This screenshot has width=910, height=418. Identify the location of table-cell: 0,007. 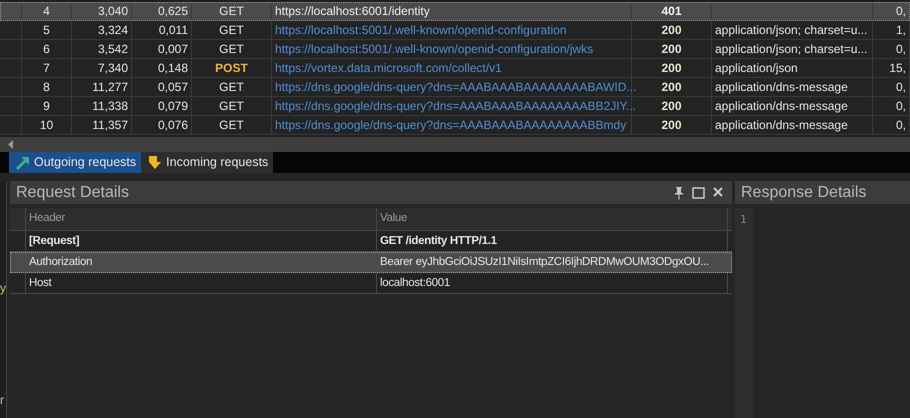
(162, 49).